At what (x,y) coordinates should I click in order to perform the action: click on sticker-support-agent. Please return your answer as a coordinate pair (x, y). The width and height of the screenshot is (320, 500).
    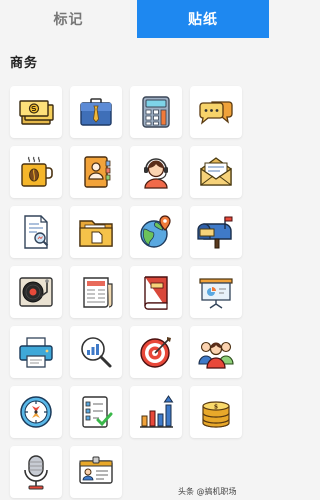
    Looking at the image, I should click on (156, 172).